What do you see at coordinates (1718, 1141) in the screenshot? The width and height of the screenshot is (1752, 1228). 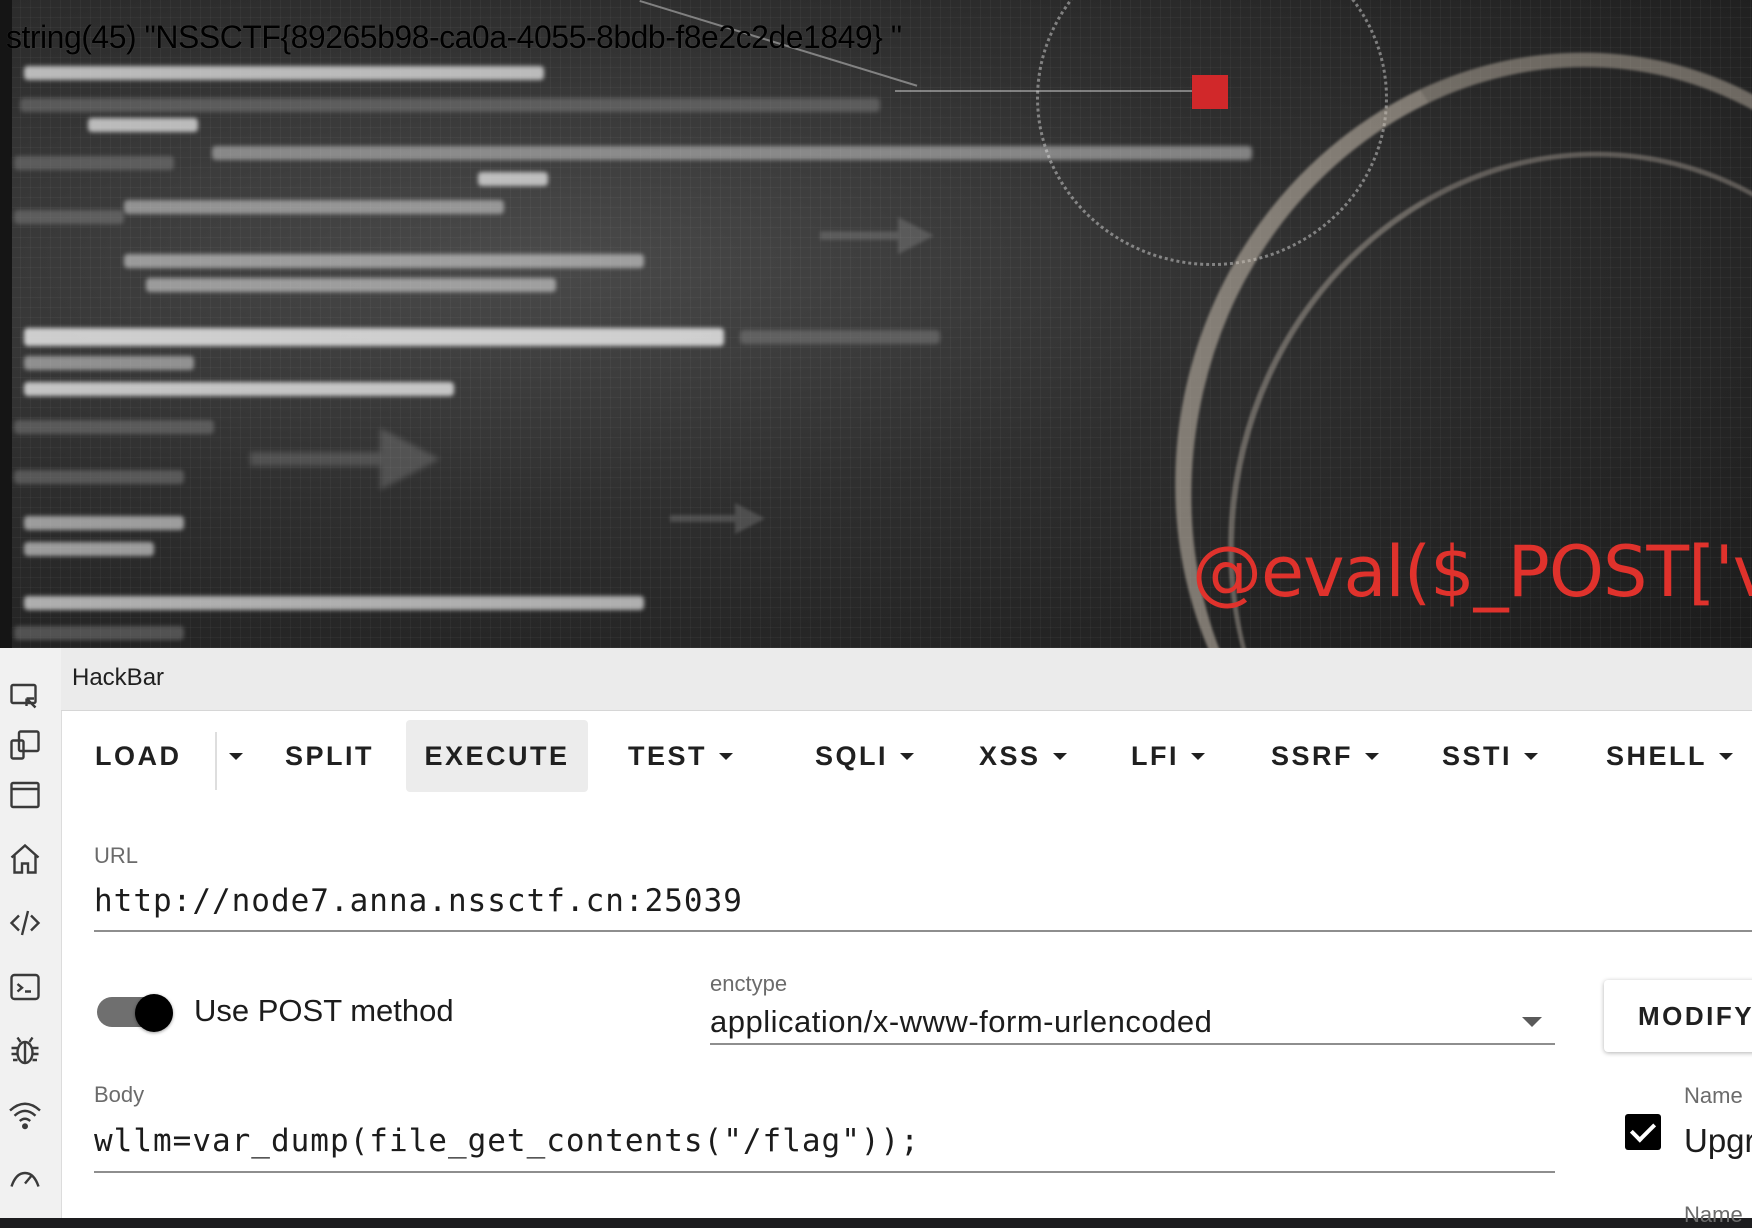 I see `header-name-input: Upgr` at bounding box center [1718, 1141].